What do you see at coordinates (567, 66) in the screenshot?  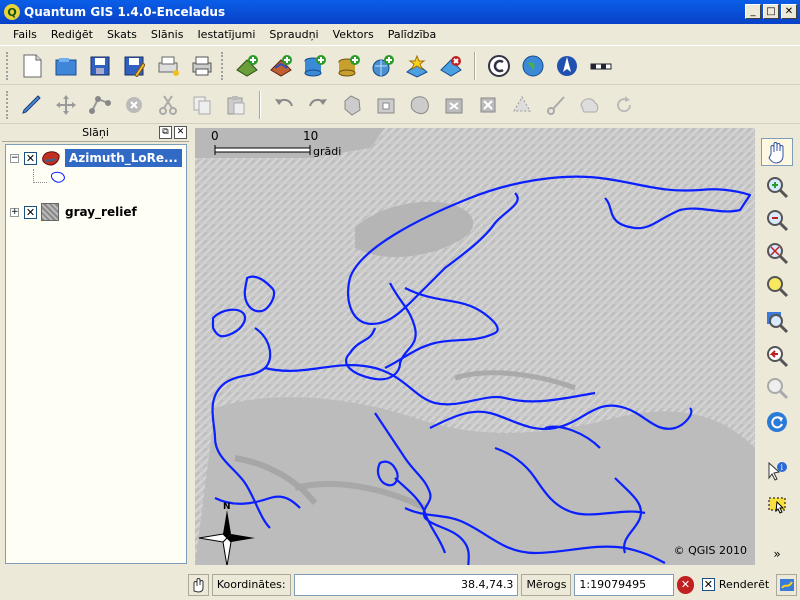 I see `north-arrow-icon` at bounding box center [567, 66].